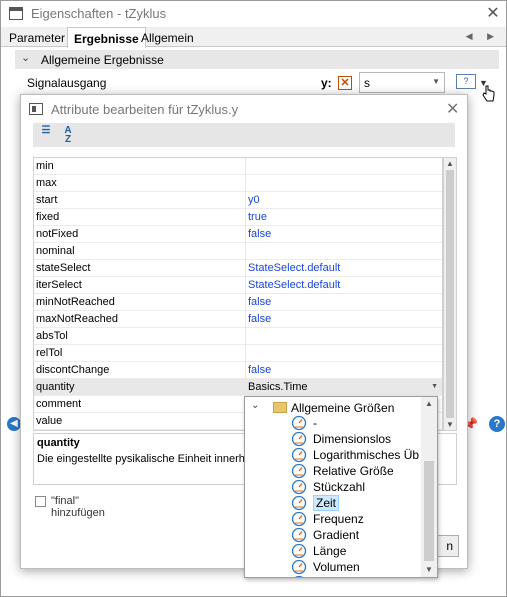 The width and height of the screenshot is (507, 597). I want to click on quantity-button: ?, so click(466, 81).